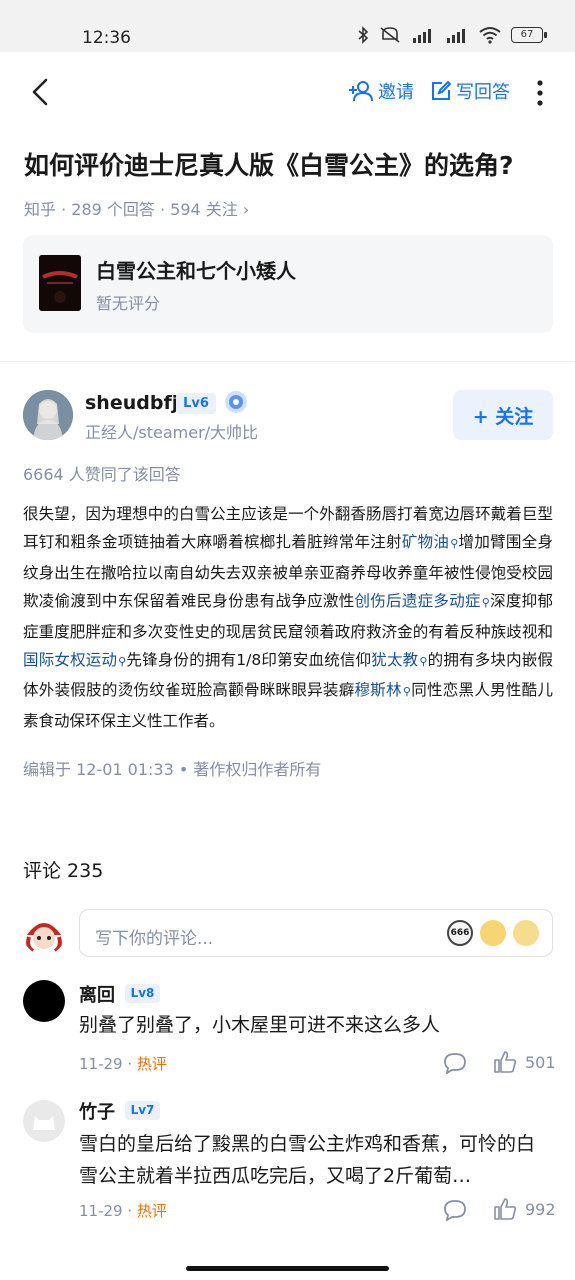  Describe the element at coordinates (316, 933) in the screenshot. I see `comment-input: 写下你的评论... 666` at that location.